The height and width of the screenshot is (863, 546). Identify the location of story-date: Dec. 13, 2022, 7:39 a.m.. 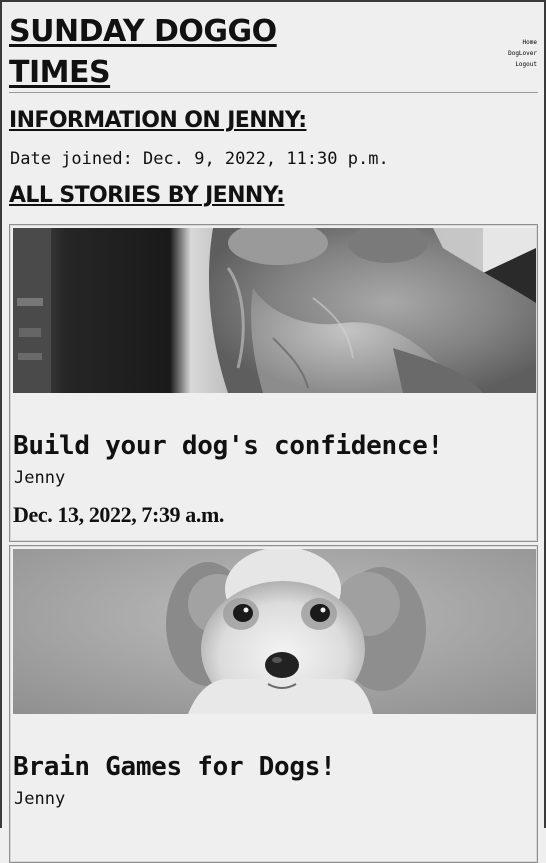
(118, 514).